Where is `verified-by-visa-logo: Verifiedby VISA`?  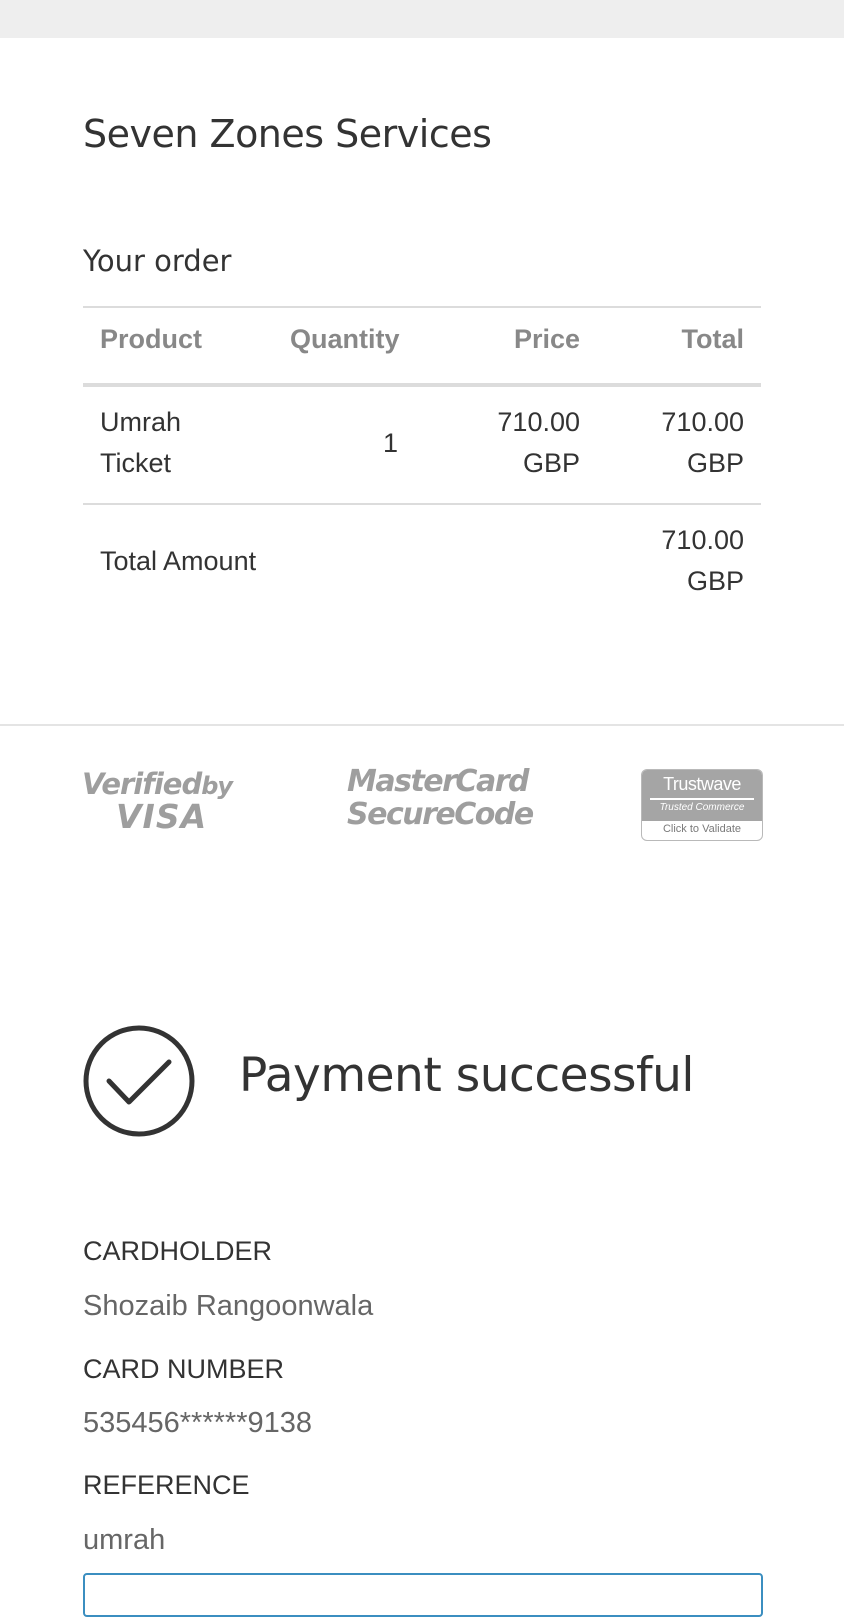
verified-by-visa-logo: Verifiedby VISA is located at coordinates (157, 801).